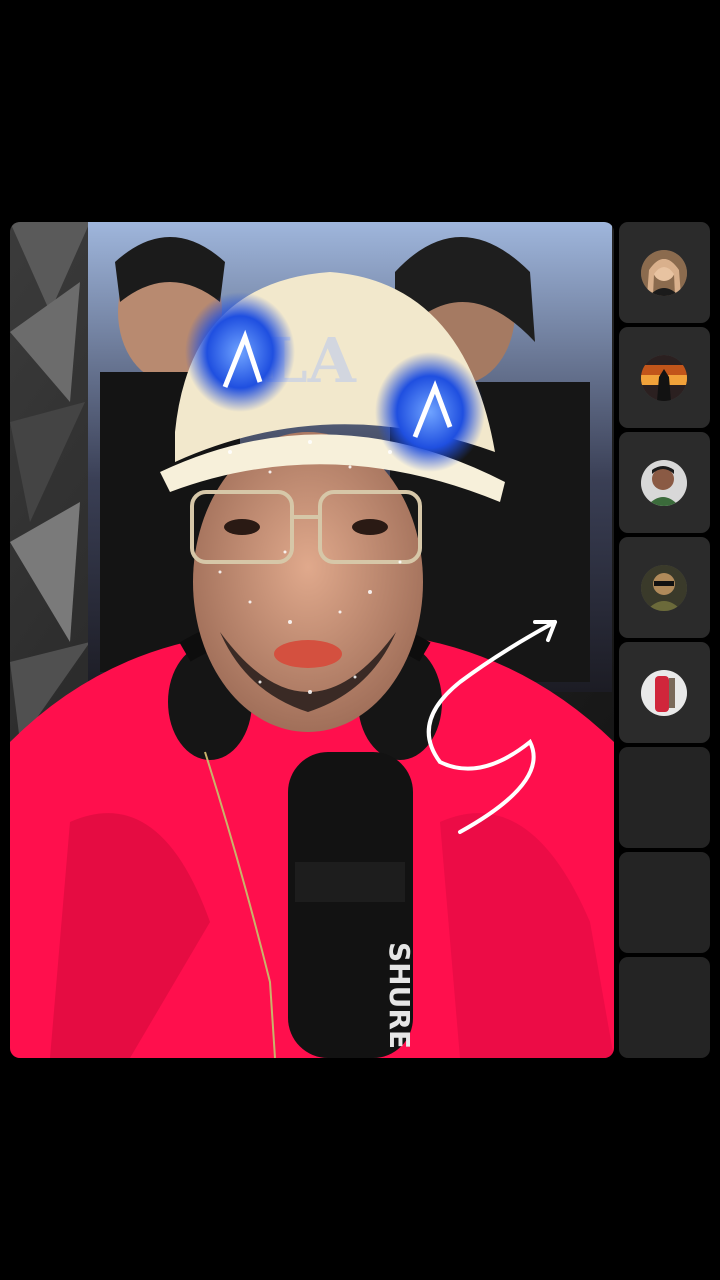 The image size is (720, 1280). I want to click on guest-avatar-1-icon, so click(664, 273).